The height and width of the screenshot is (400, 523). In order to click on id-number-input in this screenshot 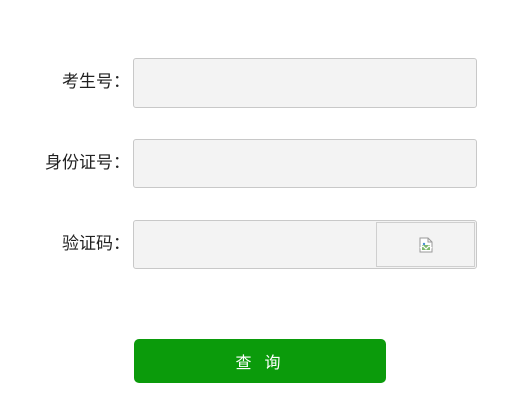, I will do `click(305, 163)`.